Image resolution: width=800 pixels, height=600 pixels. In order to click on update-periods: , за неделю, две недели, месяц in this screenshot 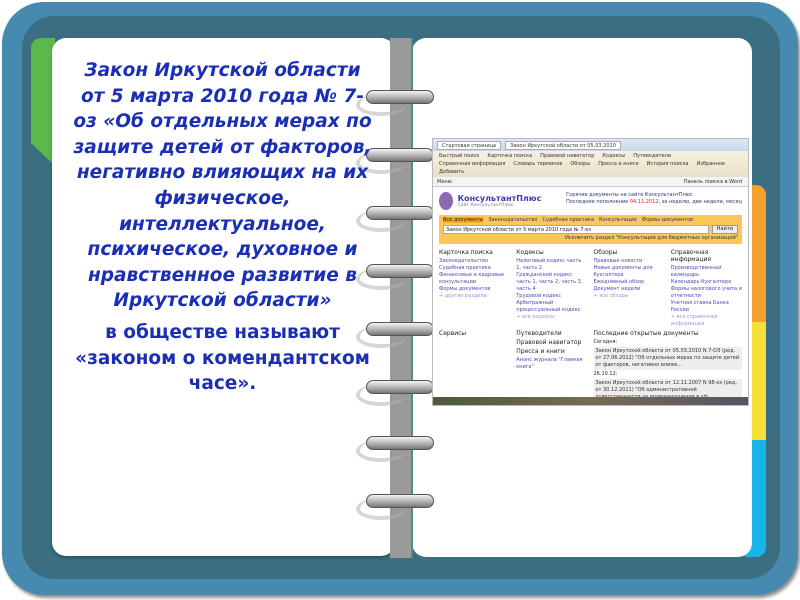, I will do `click(700, 202)`.